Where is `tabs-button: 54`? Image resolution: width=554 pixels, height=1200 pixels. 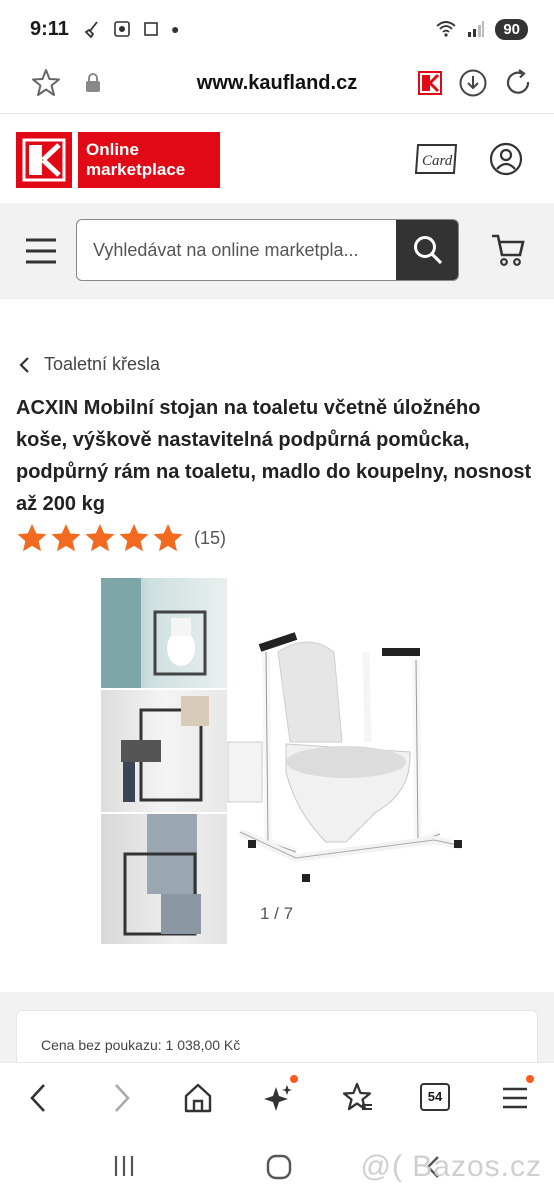 tabs-button: 54 is located at coordinates (435, 1097).